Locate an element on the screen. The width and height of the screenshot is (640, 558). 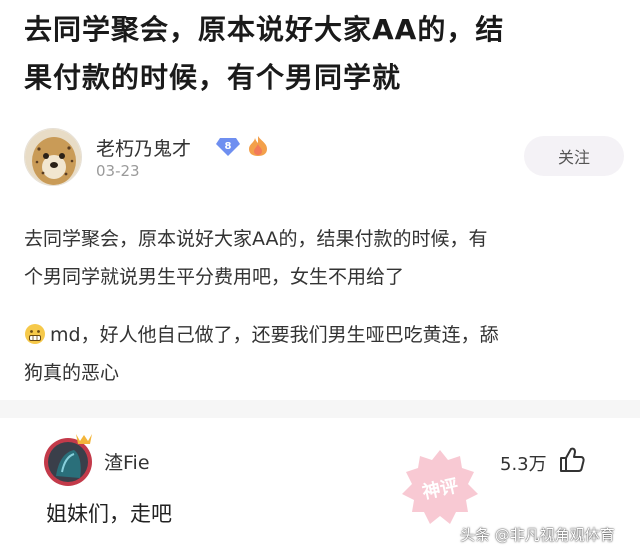
section-divider is located at coordinates (320, 409).